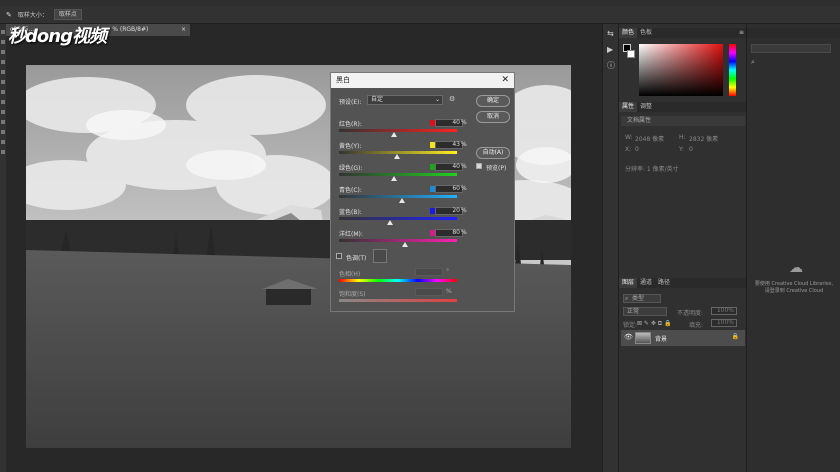  Describe the element at coordinates (683, 338) in the screenshot. I see `layer-row-background: 👁 背景 🔒` at that location.